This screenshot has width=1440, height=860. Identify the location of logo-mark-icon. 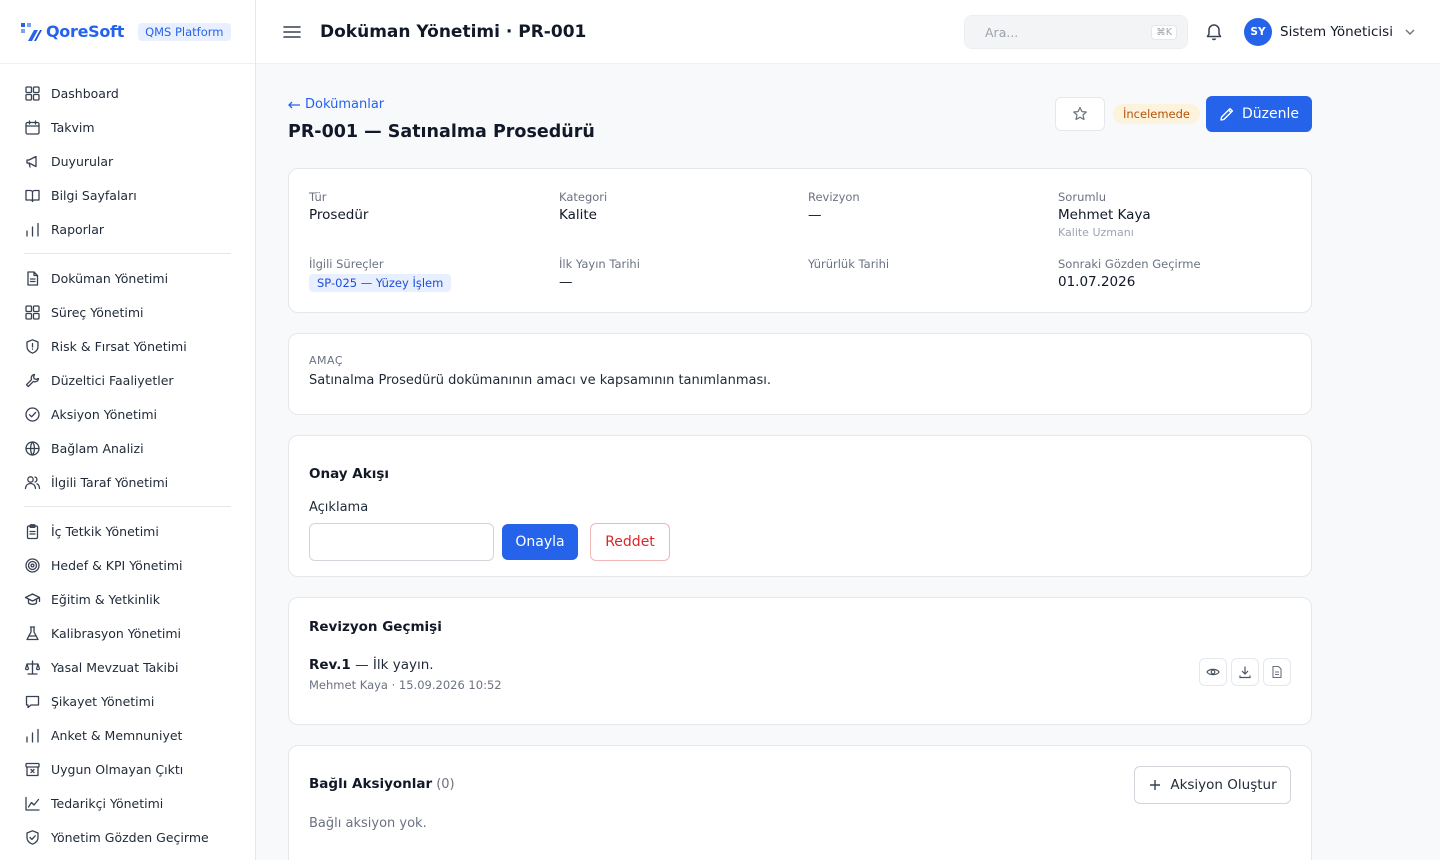
(31, 31).